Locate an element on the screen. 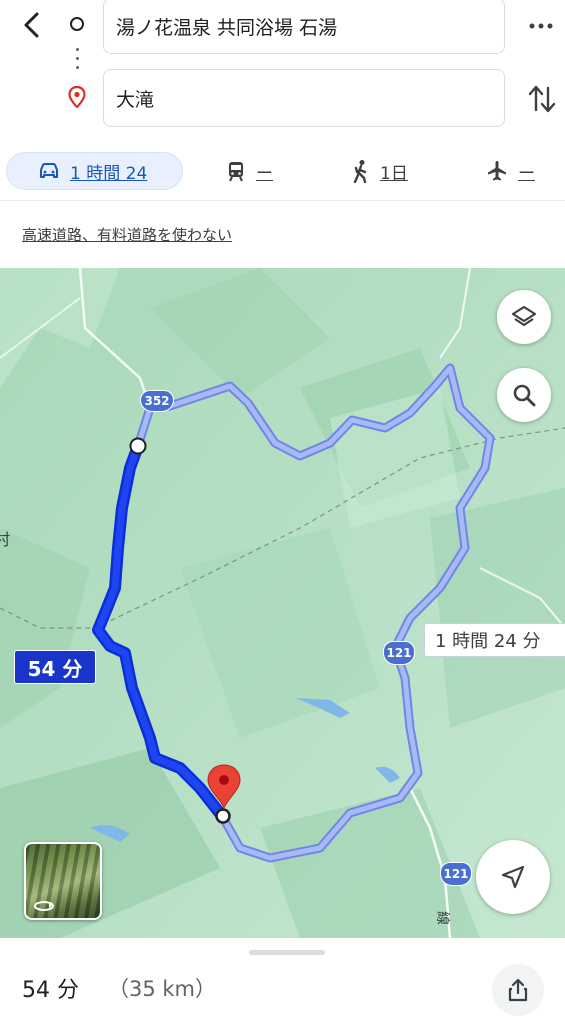  tab-walk: 1日 is located at coordinates (380, 171).